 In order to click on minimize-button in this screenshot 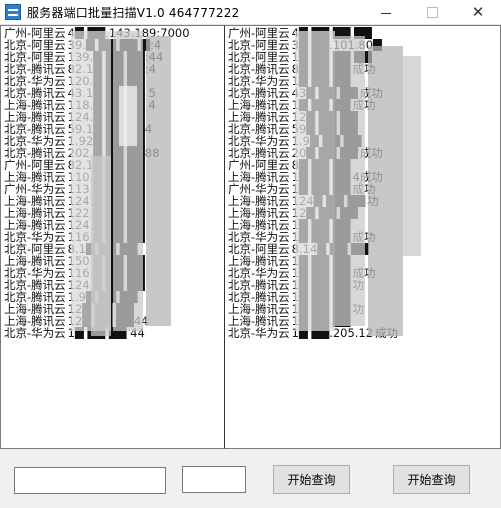, I will do `click(386, 12)`.